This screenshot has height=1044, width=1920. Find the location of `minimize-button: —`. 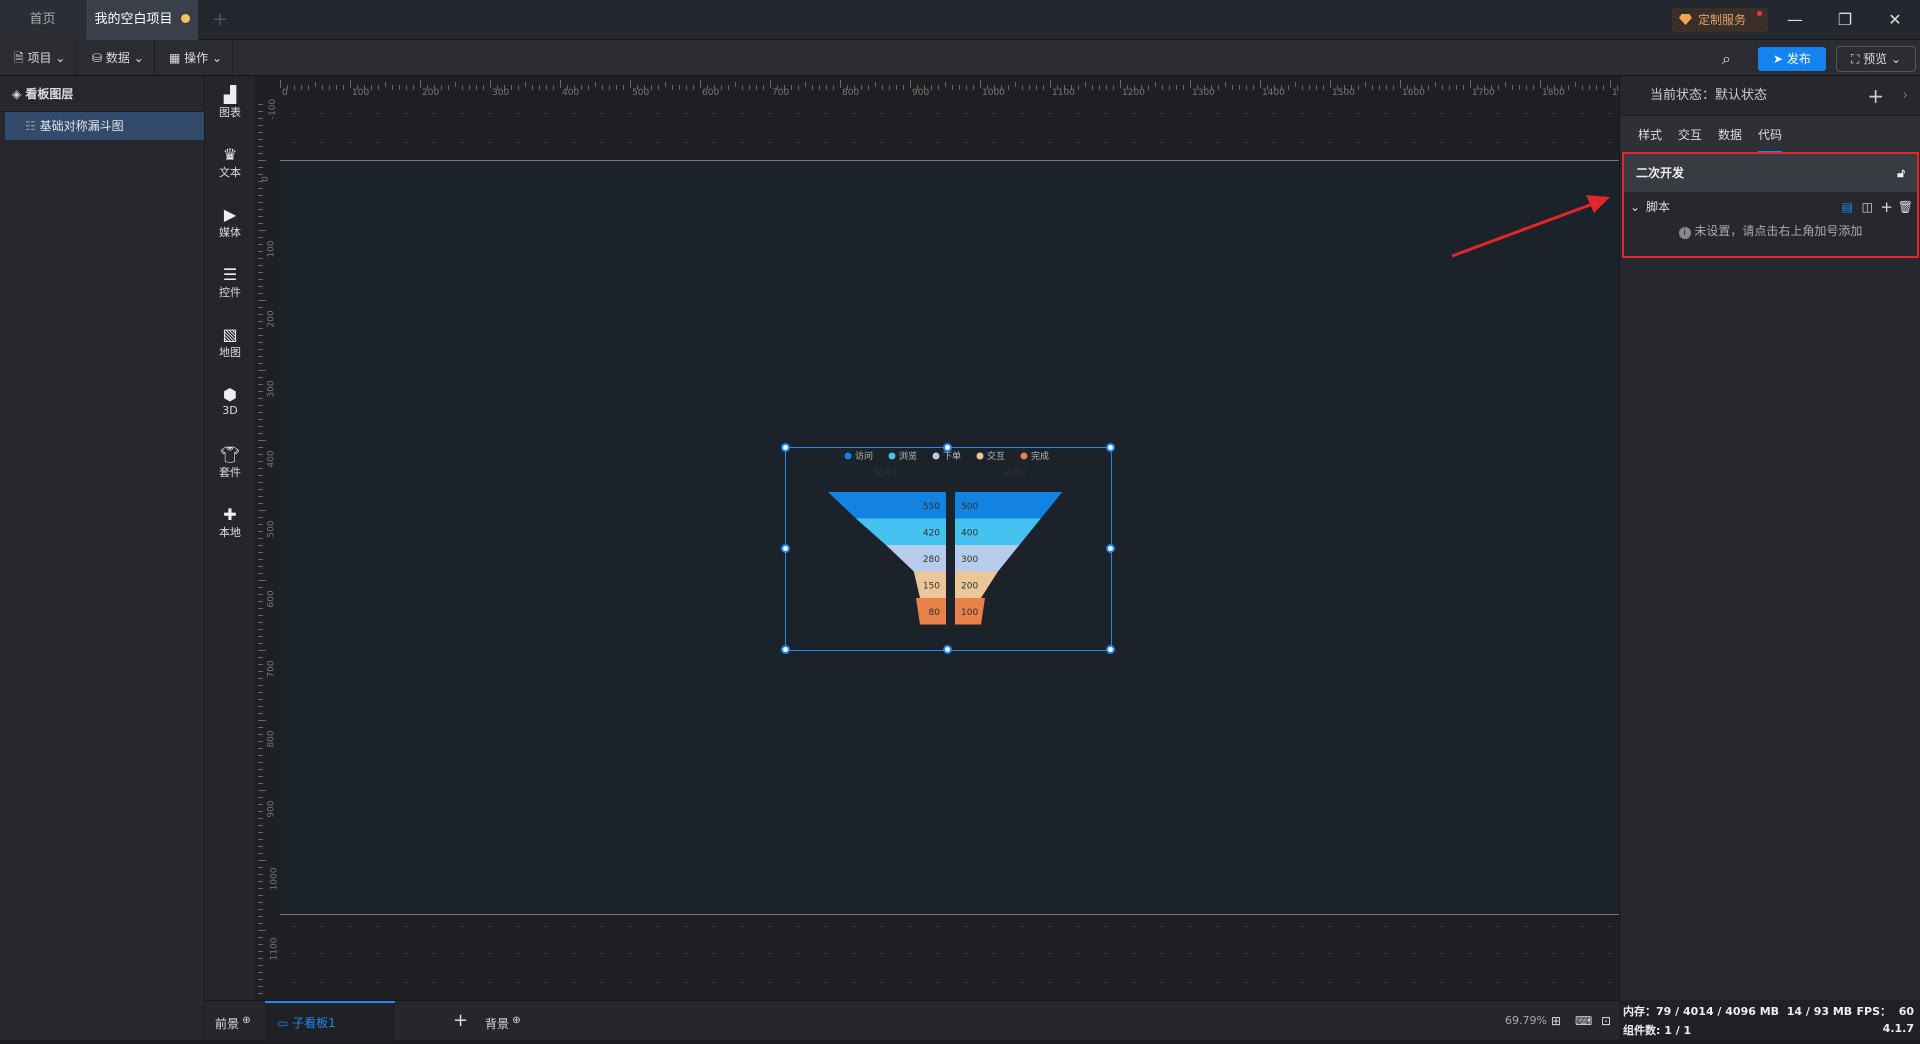

minimize-button: — is located at coordinates (1795, 20).